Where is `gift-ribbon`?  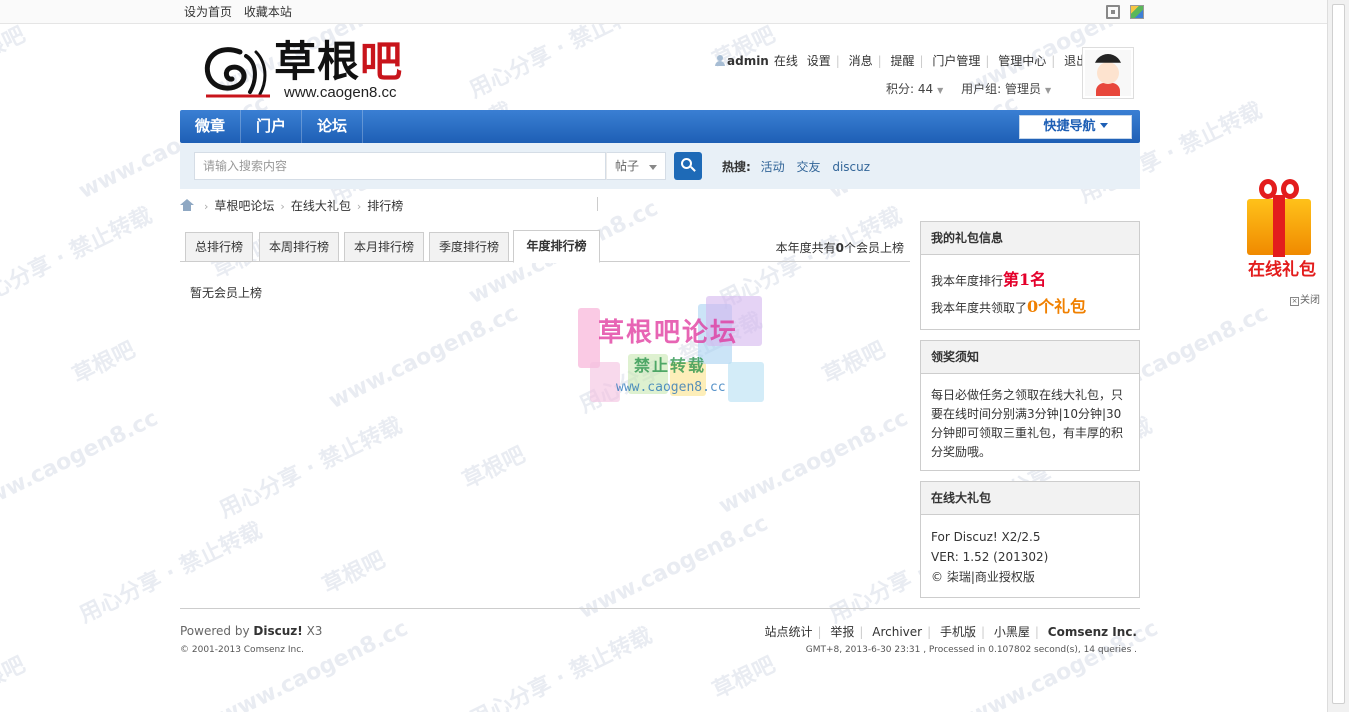
gift-ribbon is located at coordinates (1279, 226).